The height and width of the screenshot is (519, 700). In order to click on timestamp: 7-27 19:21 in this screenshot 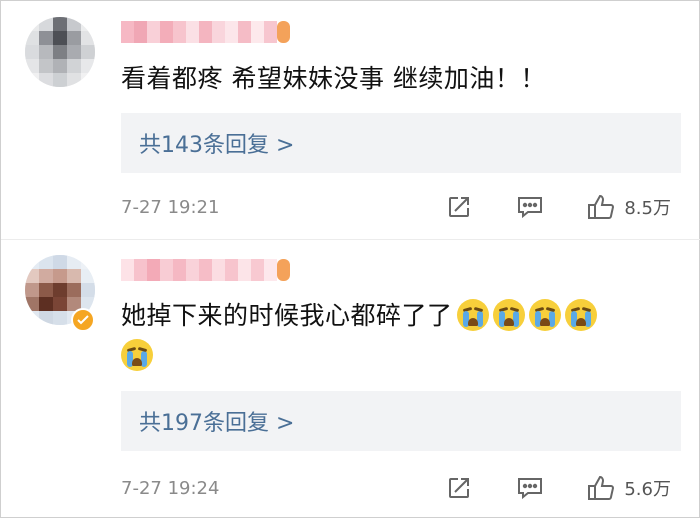, I will do `click(170, 207)`.